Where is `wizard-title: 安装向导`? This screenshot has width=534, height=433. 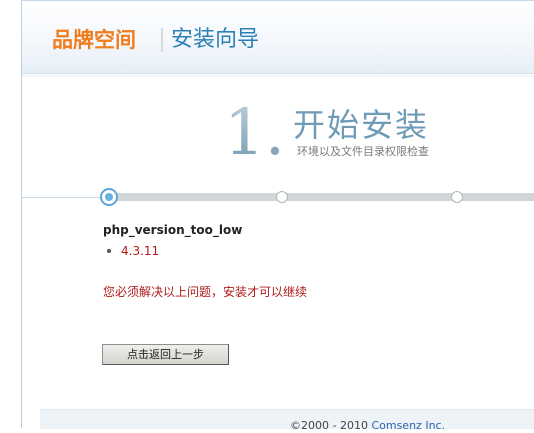
wizard-title: 安装向导 is located at coordinates (215, 39).